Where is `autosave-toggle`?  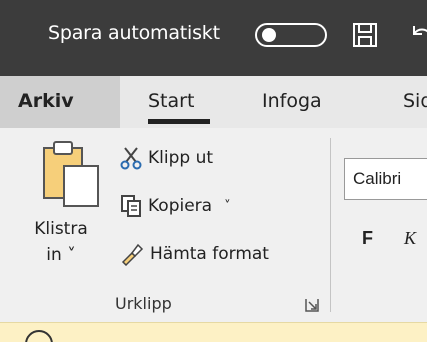
autosave-toggle is located at coordinates (291, 35).